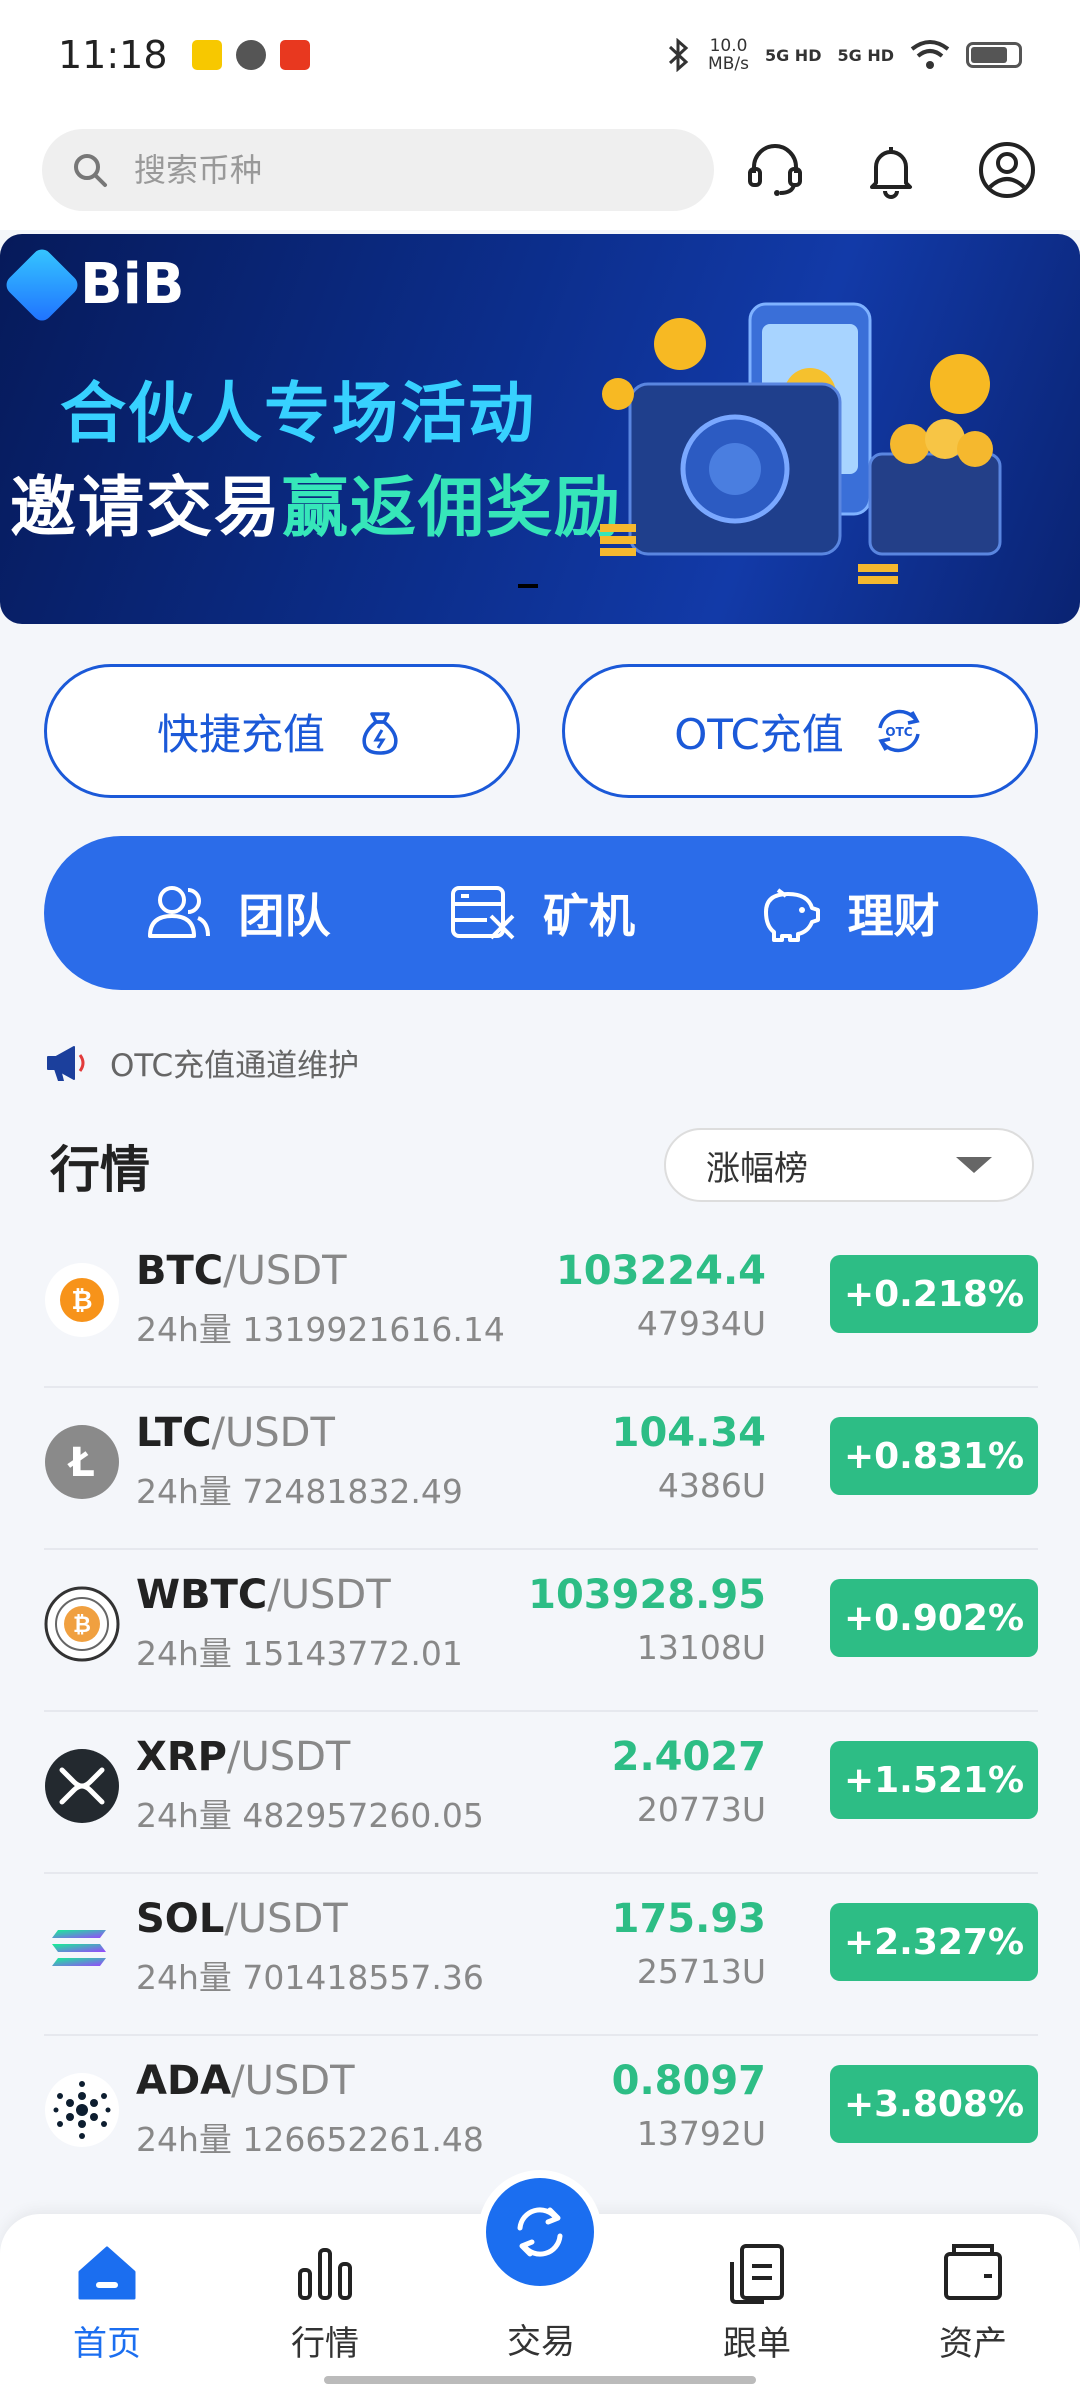 The width and height of the screenshot is (1080, 2388). What do you see at coordinates (701, 2133) in the screenshot?
I see `coin-sub-value: 13792U` at bounding box center [701, 2133].